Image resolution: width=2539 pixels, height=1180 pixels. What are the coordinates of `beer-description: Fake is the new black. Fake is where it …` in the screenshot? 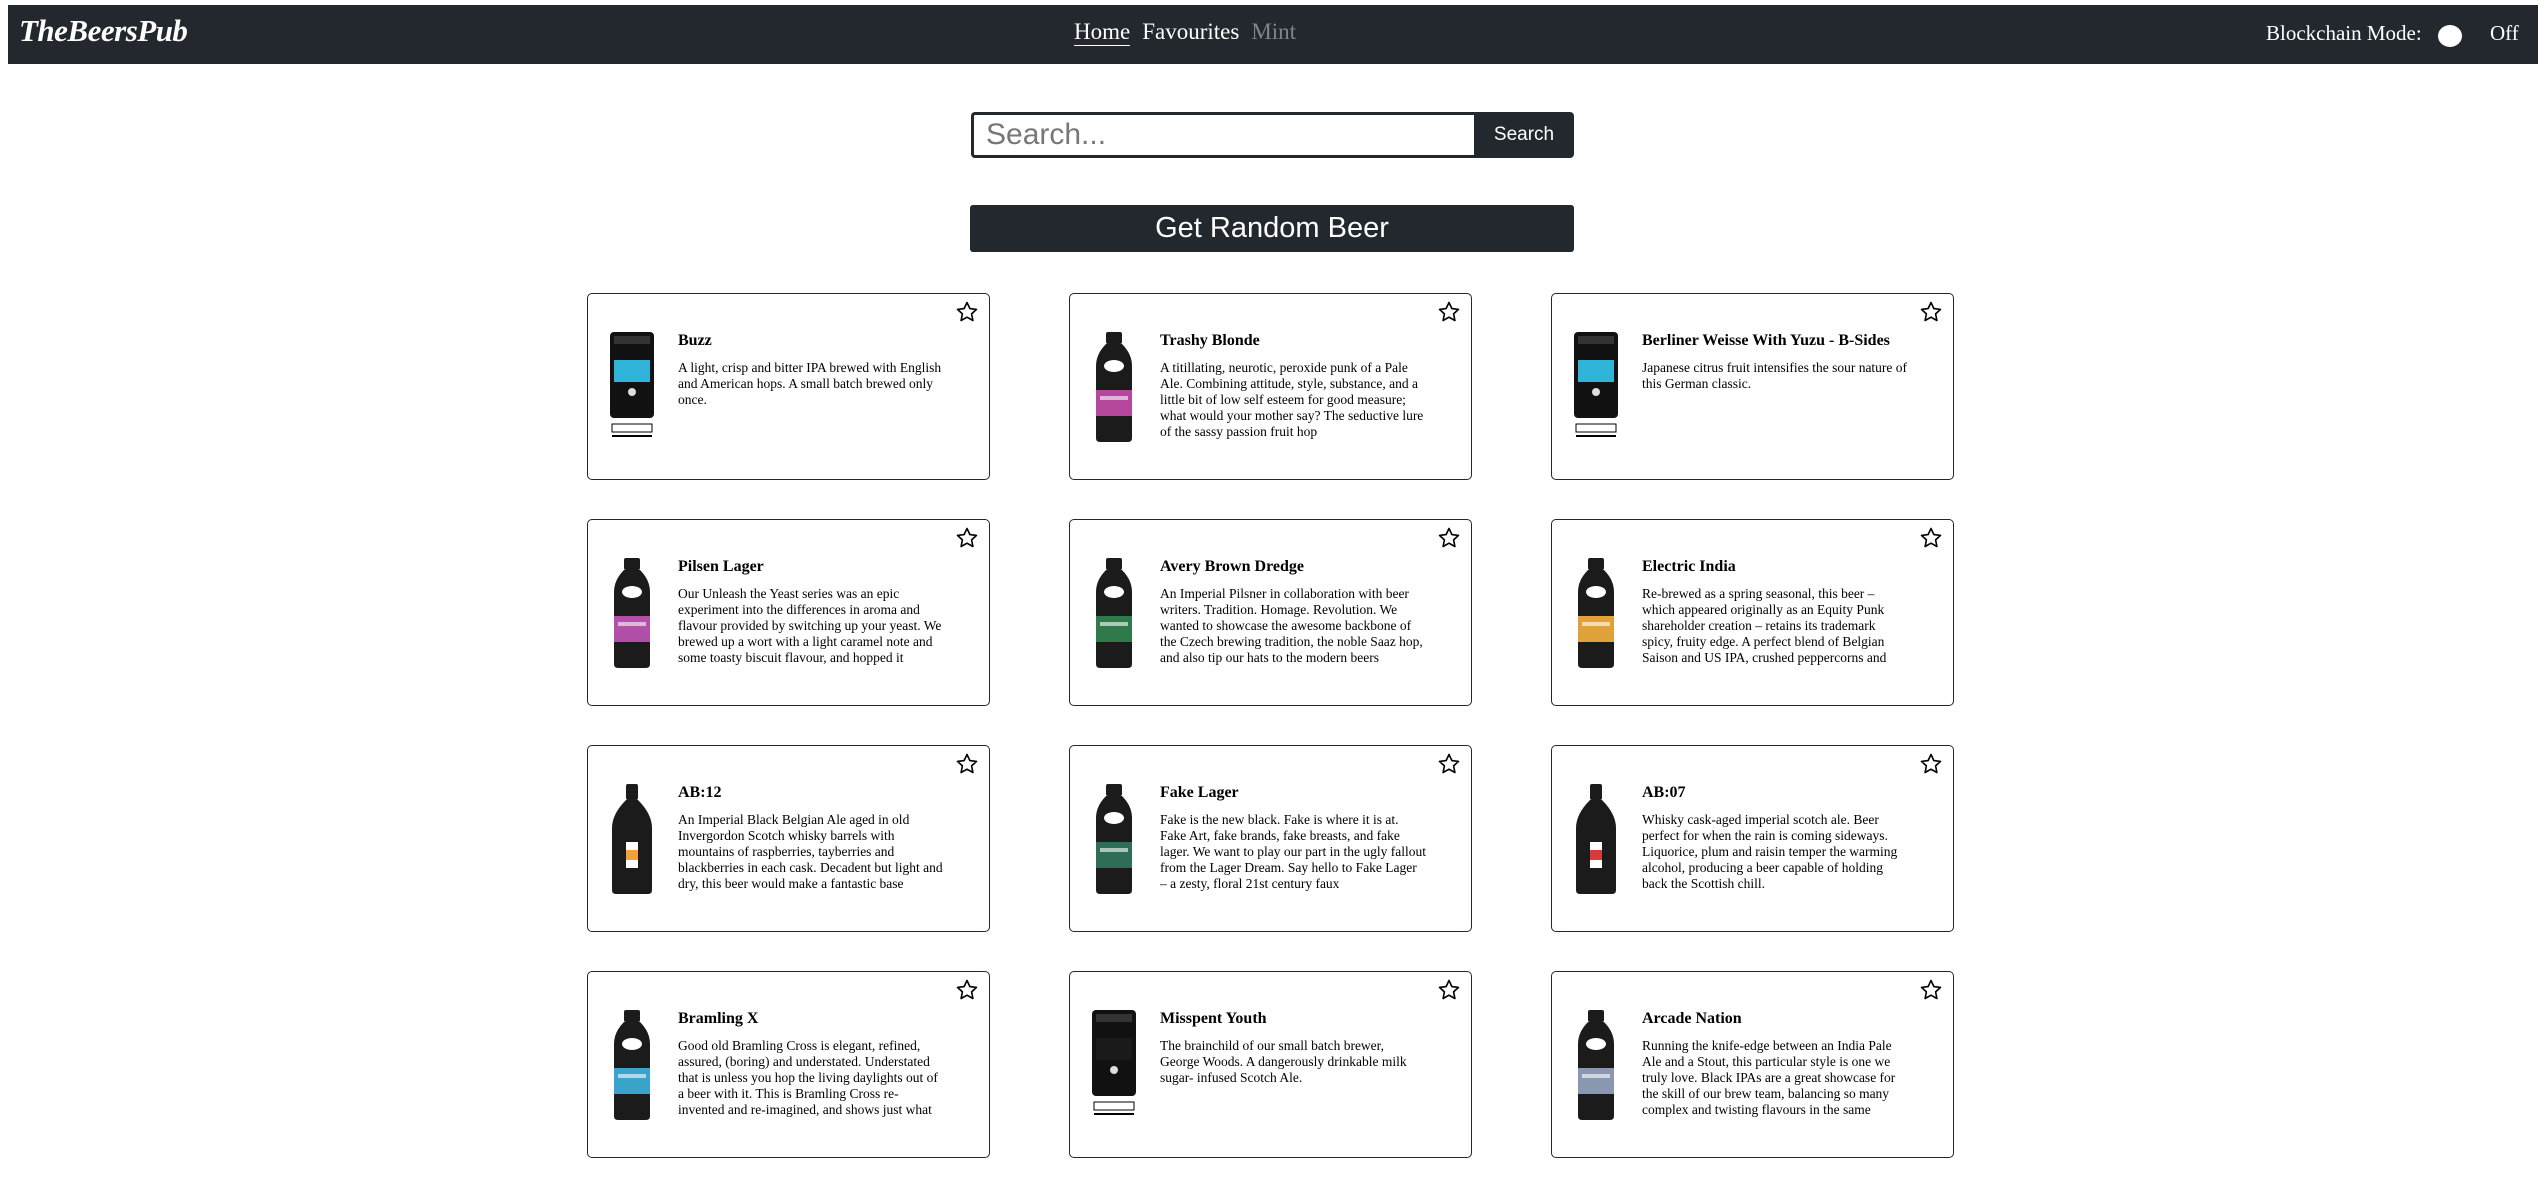 It's located at (1293, 851).